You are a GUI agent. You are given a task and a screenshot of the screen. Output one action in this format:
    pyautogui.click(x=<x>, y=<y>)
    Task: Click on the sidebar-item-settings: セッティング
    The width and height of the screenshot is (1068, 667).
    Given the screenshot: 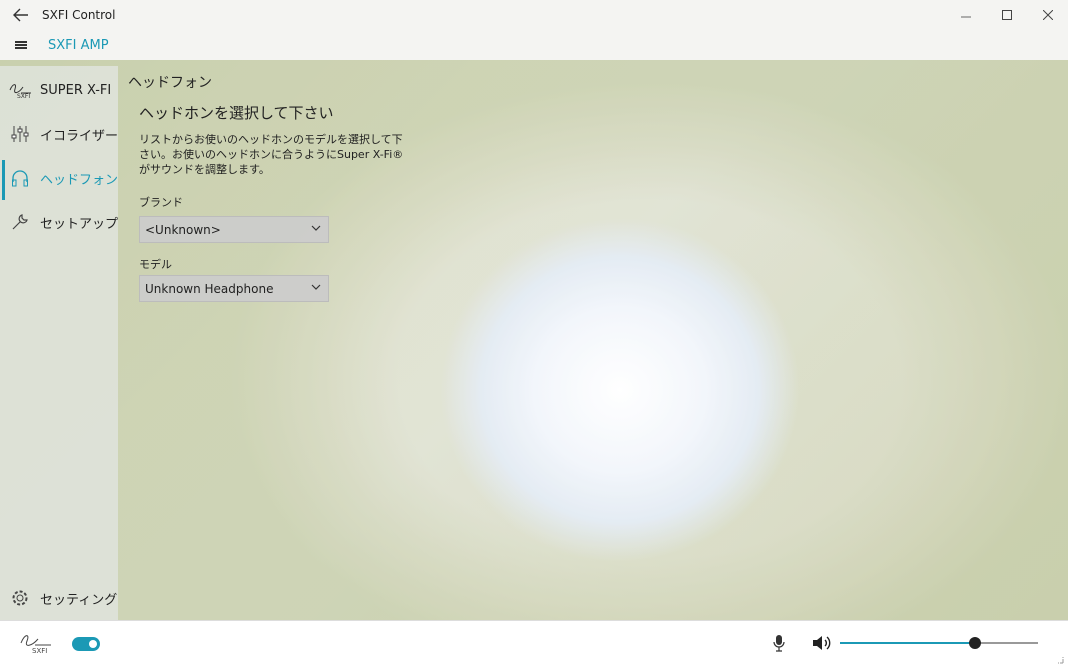 What is the action you would take?
    pyautogui.click(x=59, y=598)
    